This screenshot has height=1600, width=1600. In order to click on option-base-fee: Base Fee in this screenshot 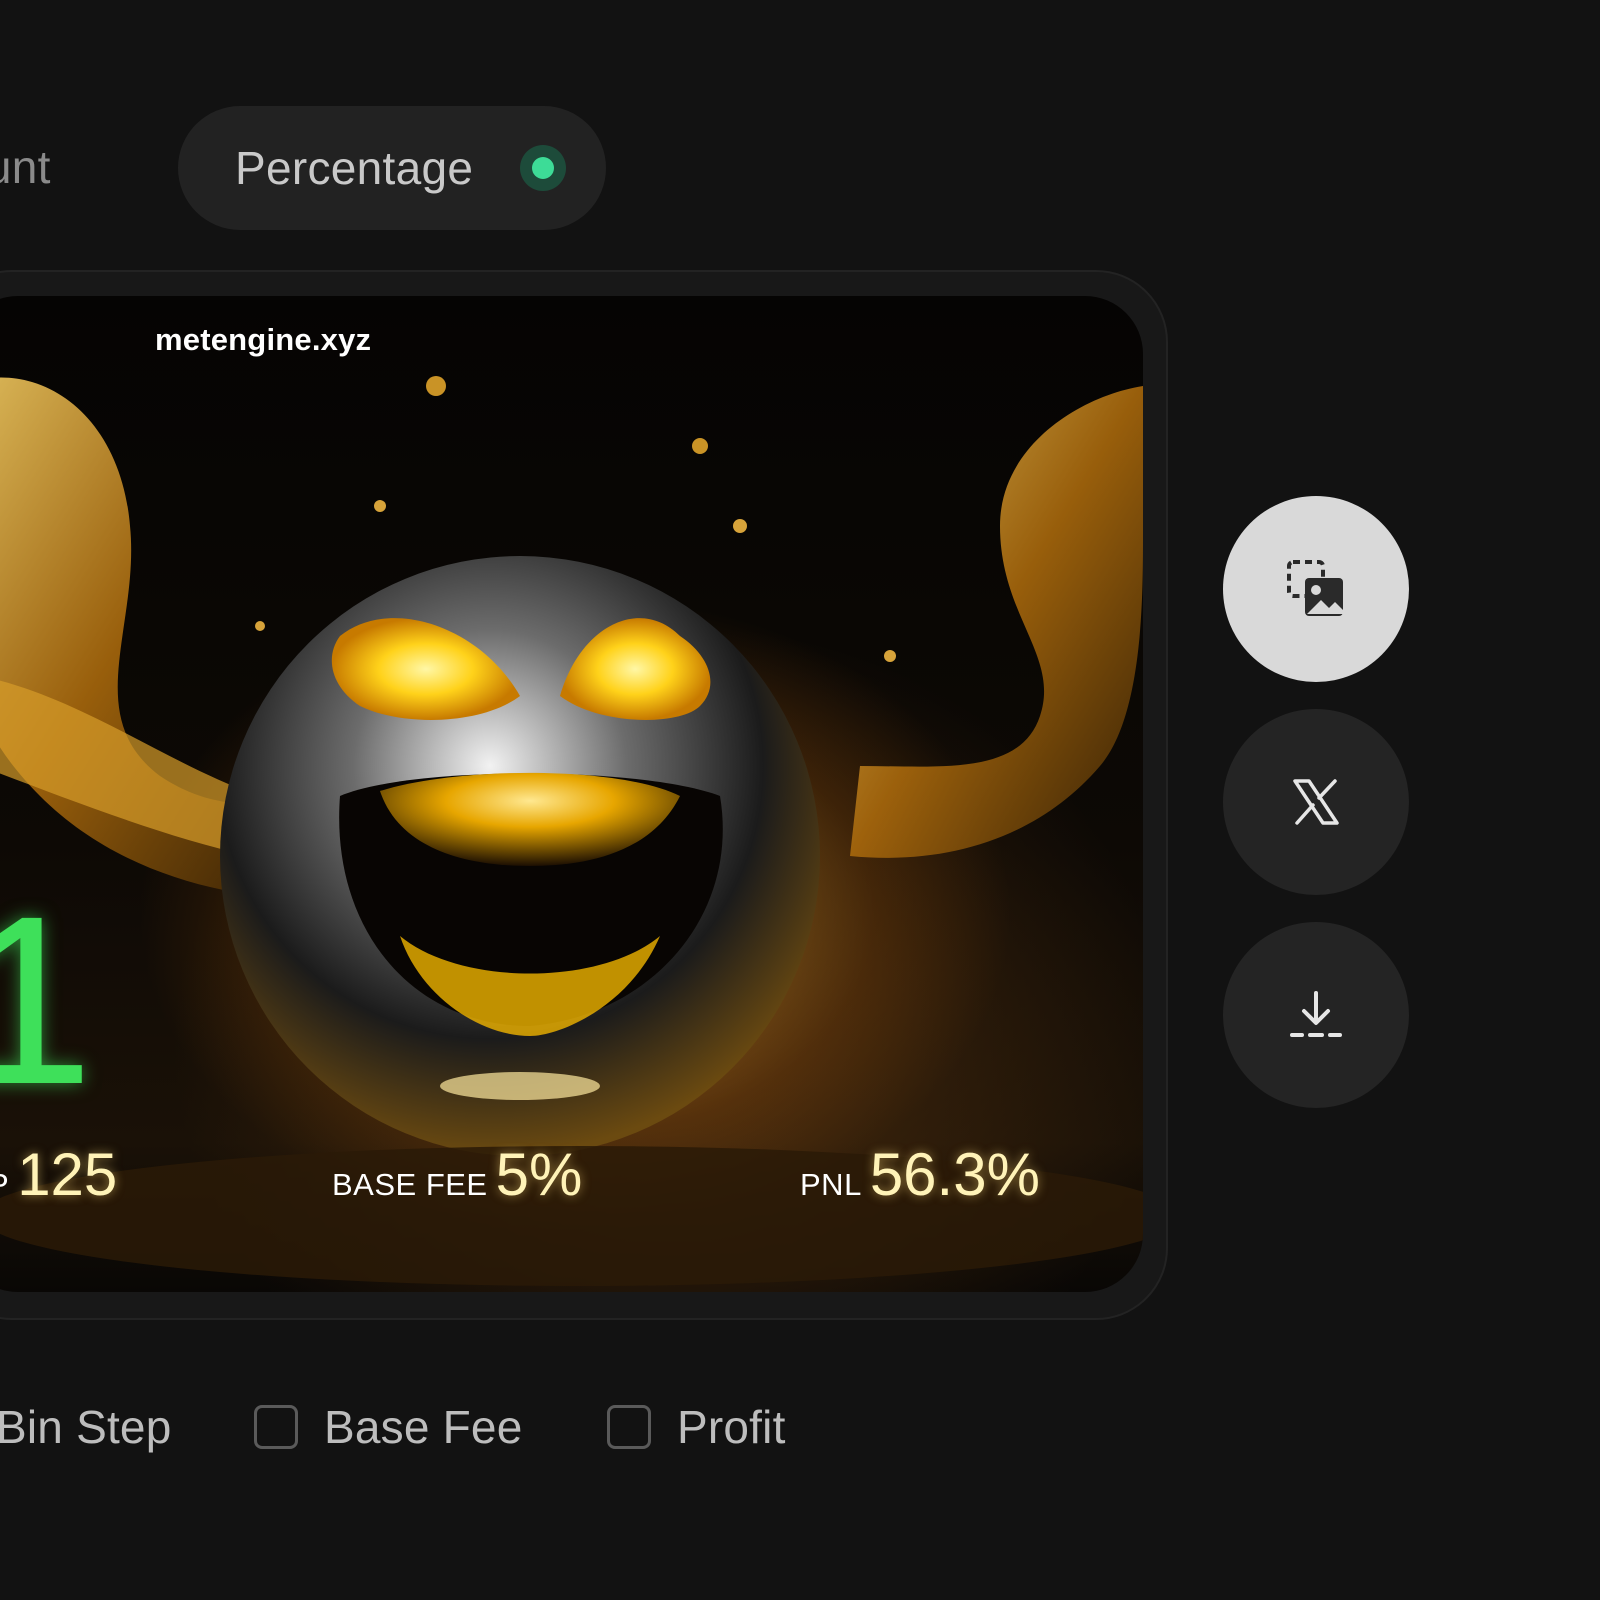, I will do `click(388, 1427)`.